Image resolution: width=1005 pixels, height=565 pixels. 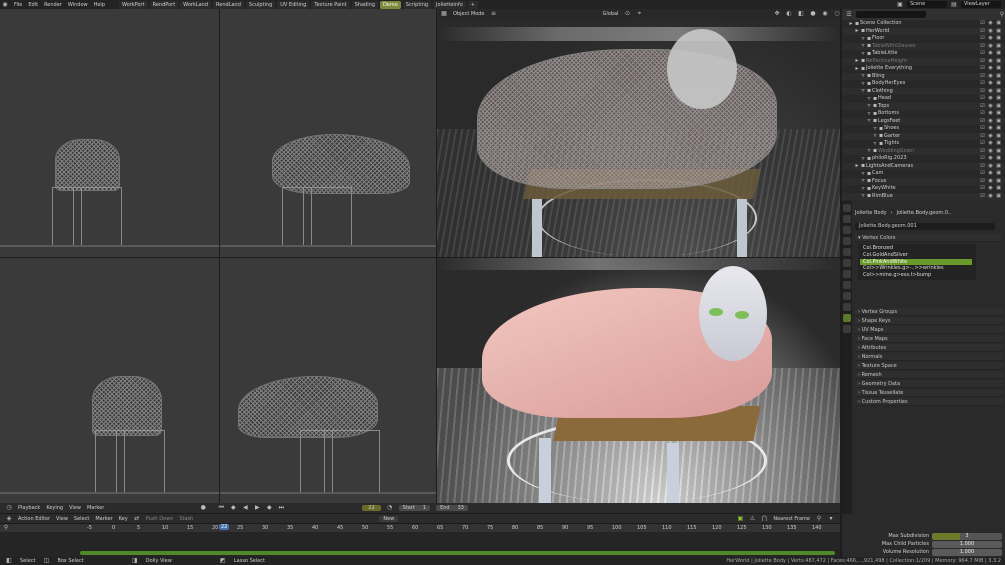 What do you see at coordinates (929, 357) in the screenshot?
I see `properties-panel: › Normals` at bounding box center [929, 357].